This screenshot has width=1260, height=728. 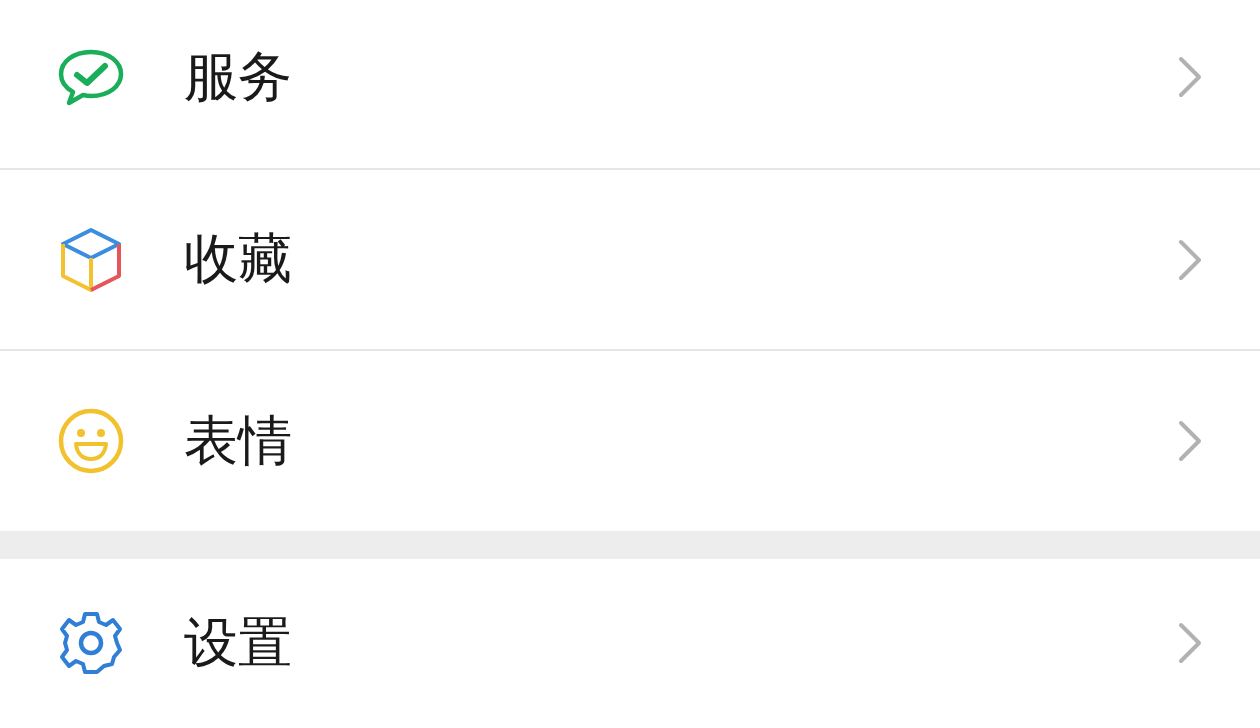 What do you see at coordinates (91, 77) in the screenshot?
I see `chat-check-icon` at bounding box center [91, 77].